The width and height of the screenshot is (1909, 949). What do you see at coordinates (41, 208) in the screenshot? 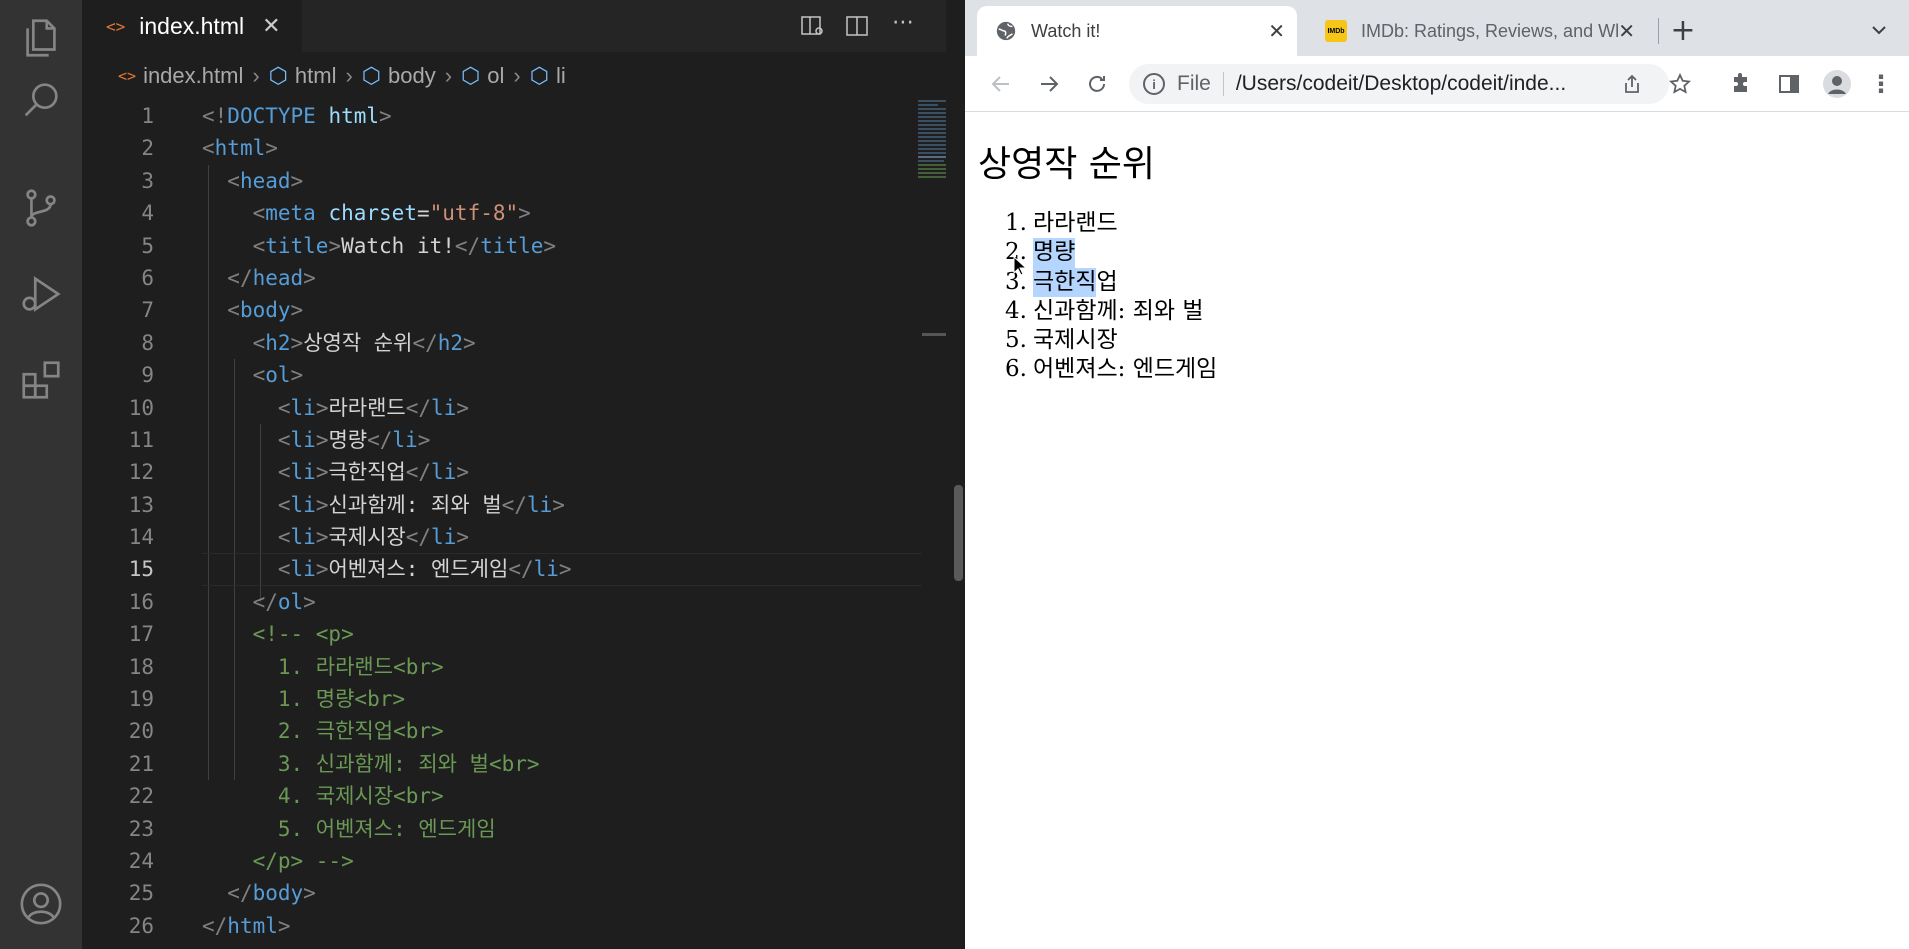
I see `source-control-icon` at bounding box center [41, 208].